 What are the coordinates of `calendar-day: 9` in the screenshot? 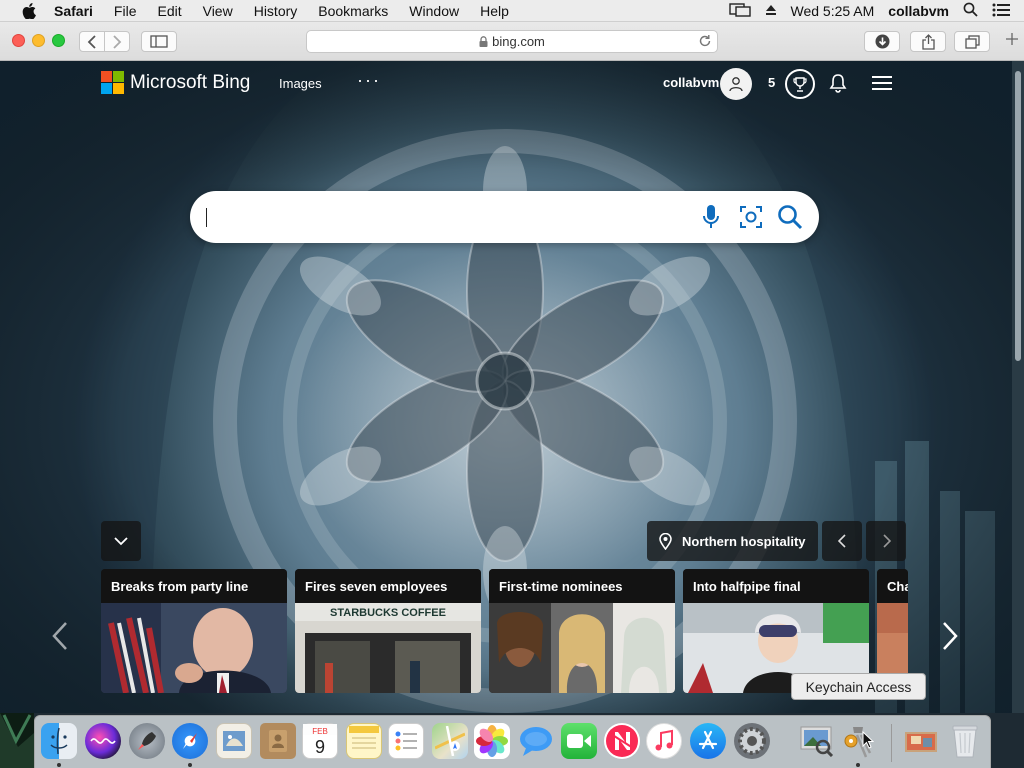 It's located at (320, 747).